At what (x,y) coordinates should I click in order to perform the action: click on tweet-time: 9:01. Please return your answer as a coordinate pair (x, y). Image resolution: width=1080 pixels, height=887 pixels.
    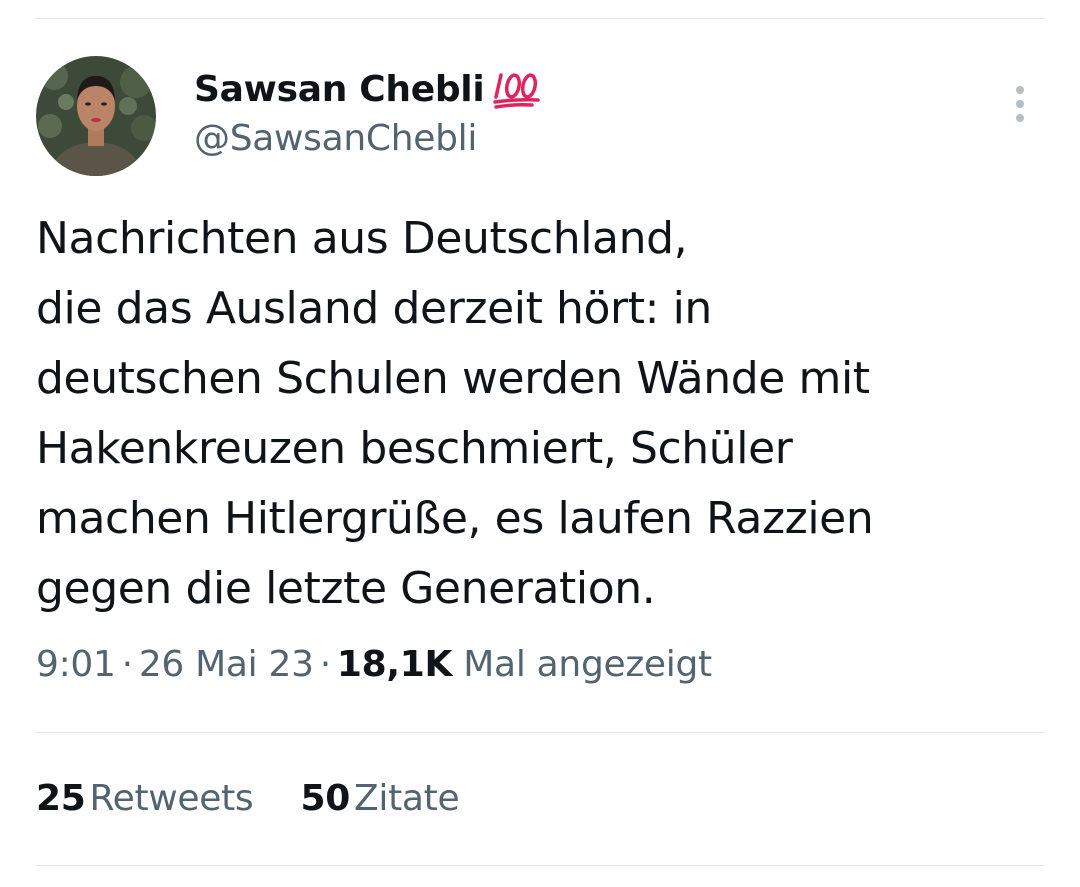
    Looking at the image, I should click on (76, 664).